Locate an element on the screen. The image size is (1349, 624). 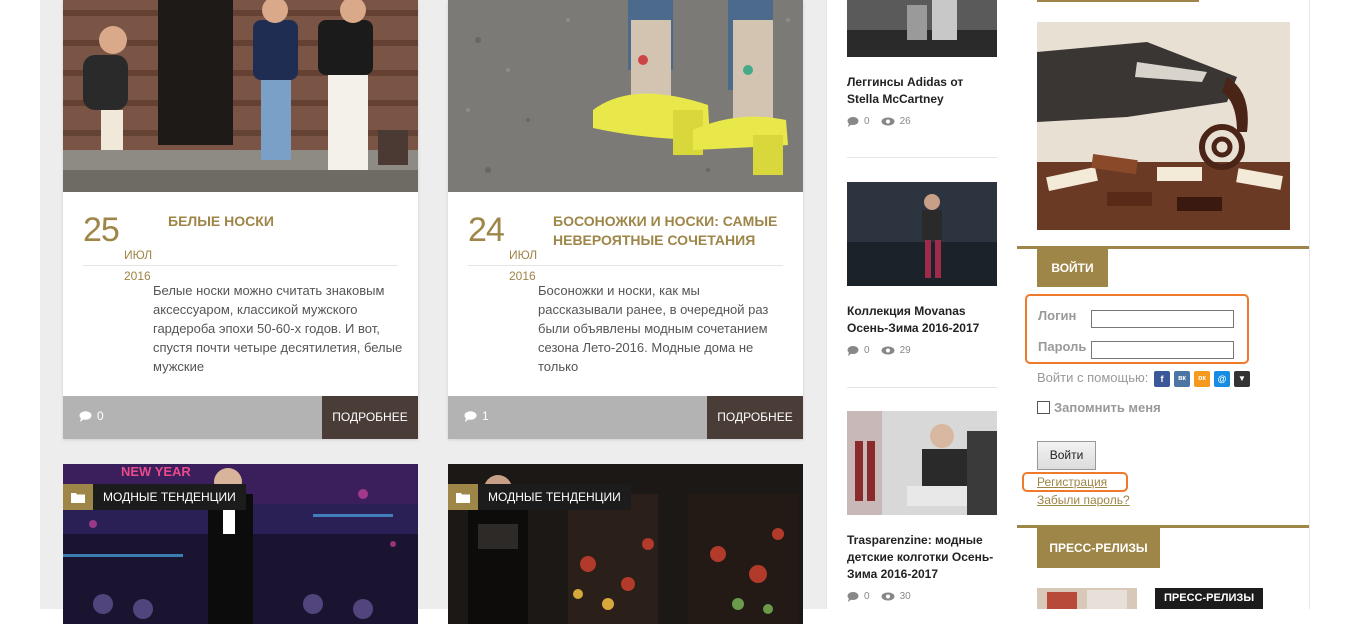
post-card: МОДНЫЕ ТЕНДЕНЦИИ is located at coordinates (625, 544).